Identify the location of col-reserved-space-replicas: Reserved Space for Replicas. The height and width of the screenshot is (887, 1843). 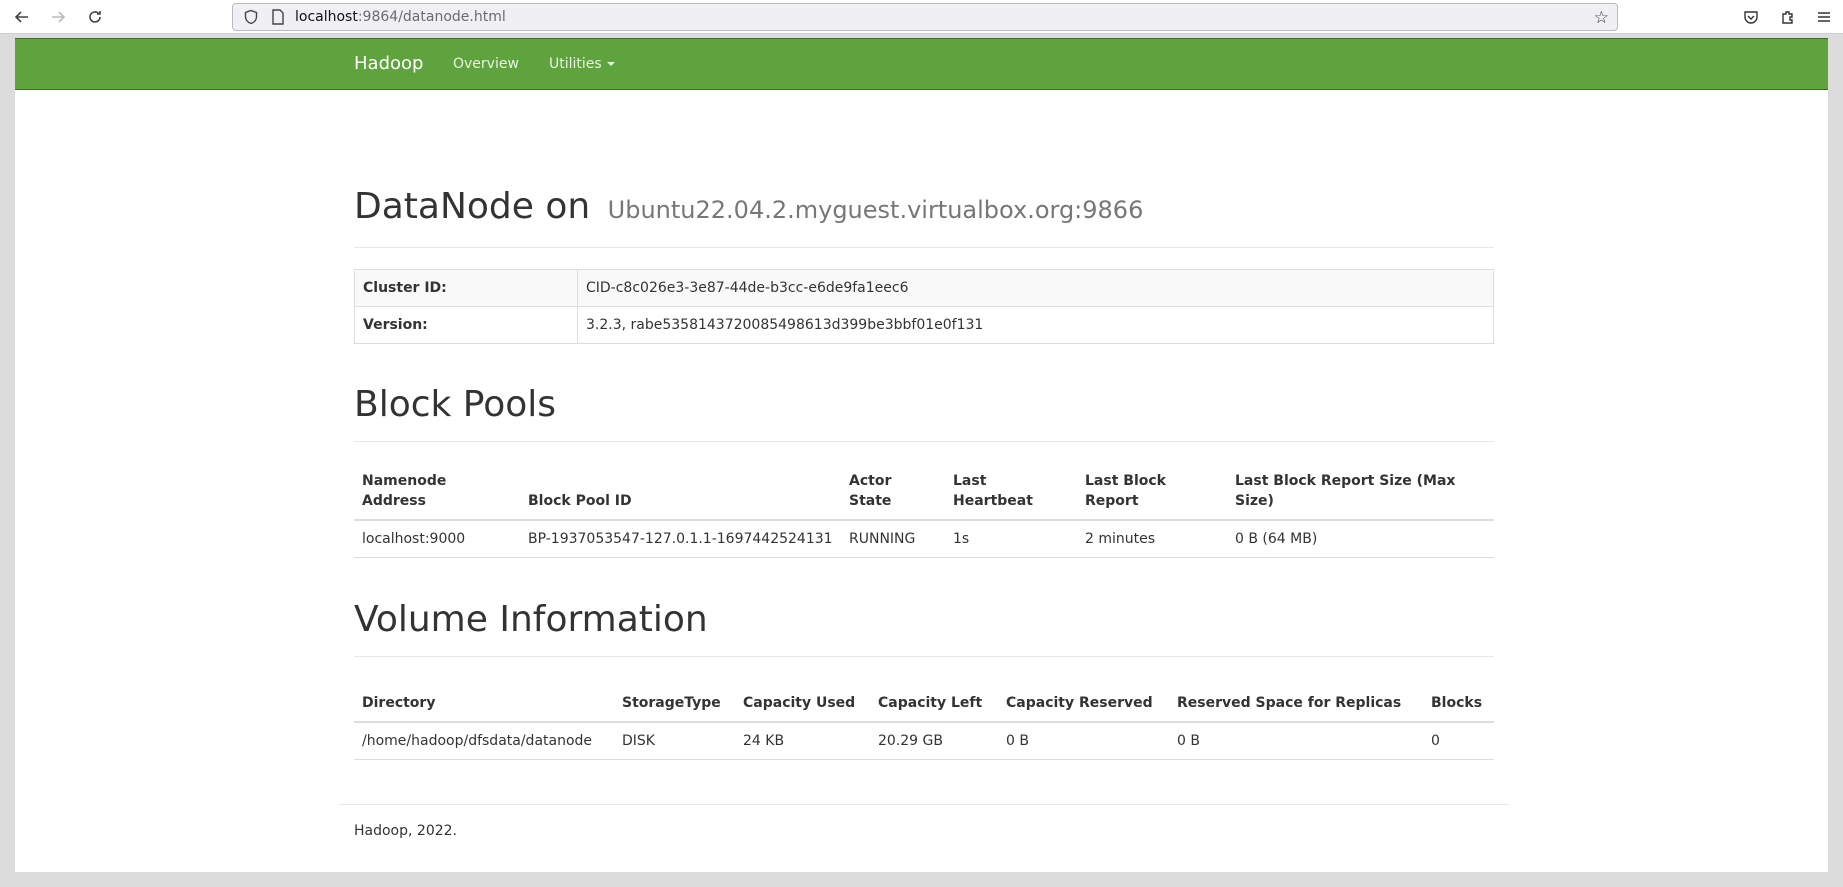
(1296, 704).